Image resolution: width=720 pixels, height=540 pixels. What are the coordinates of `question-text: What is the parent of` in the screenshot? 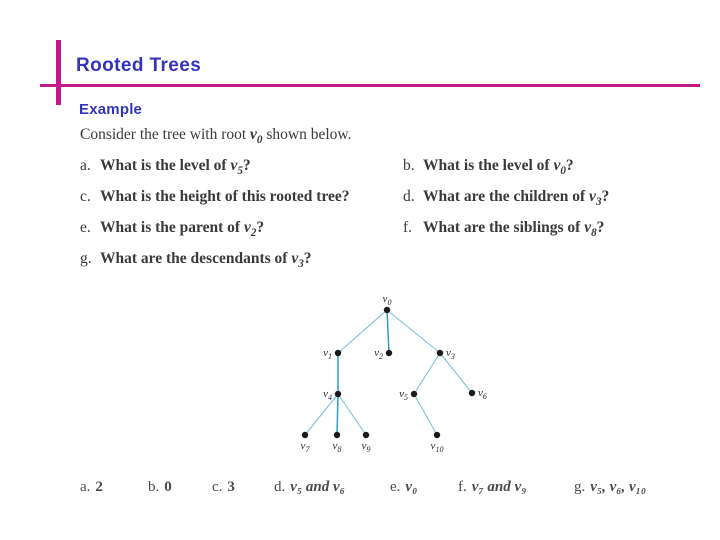 It's located at (172, 227).